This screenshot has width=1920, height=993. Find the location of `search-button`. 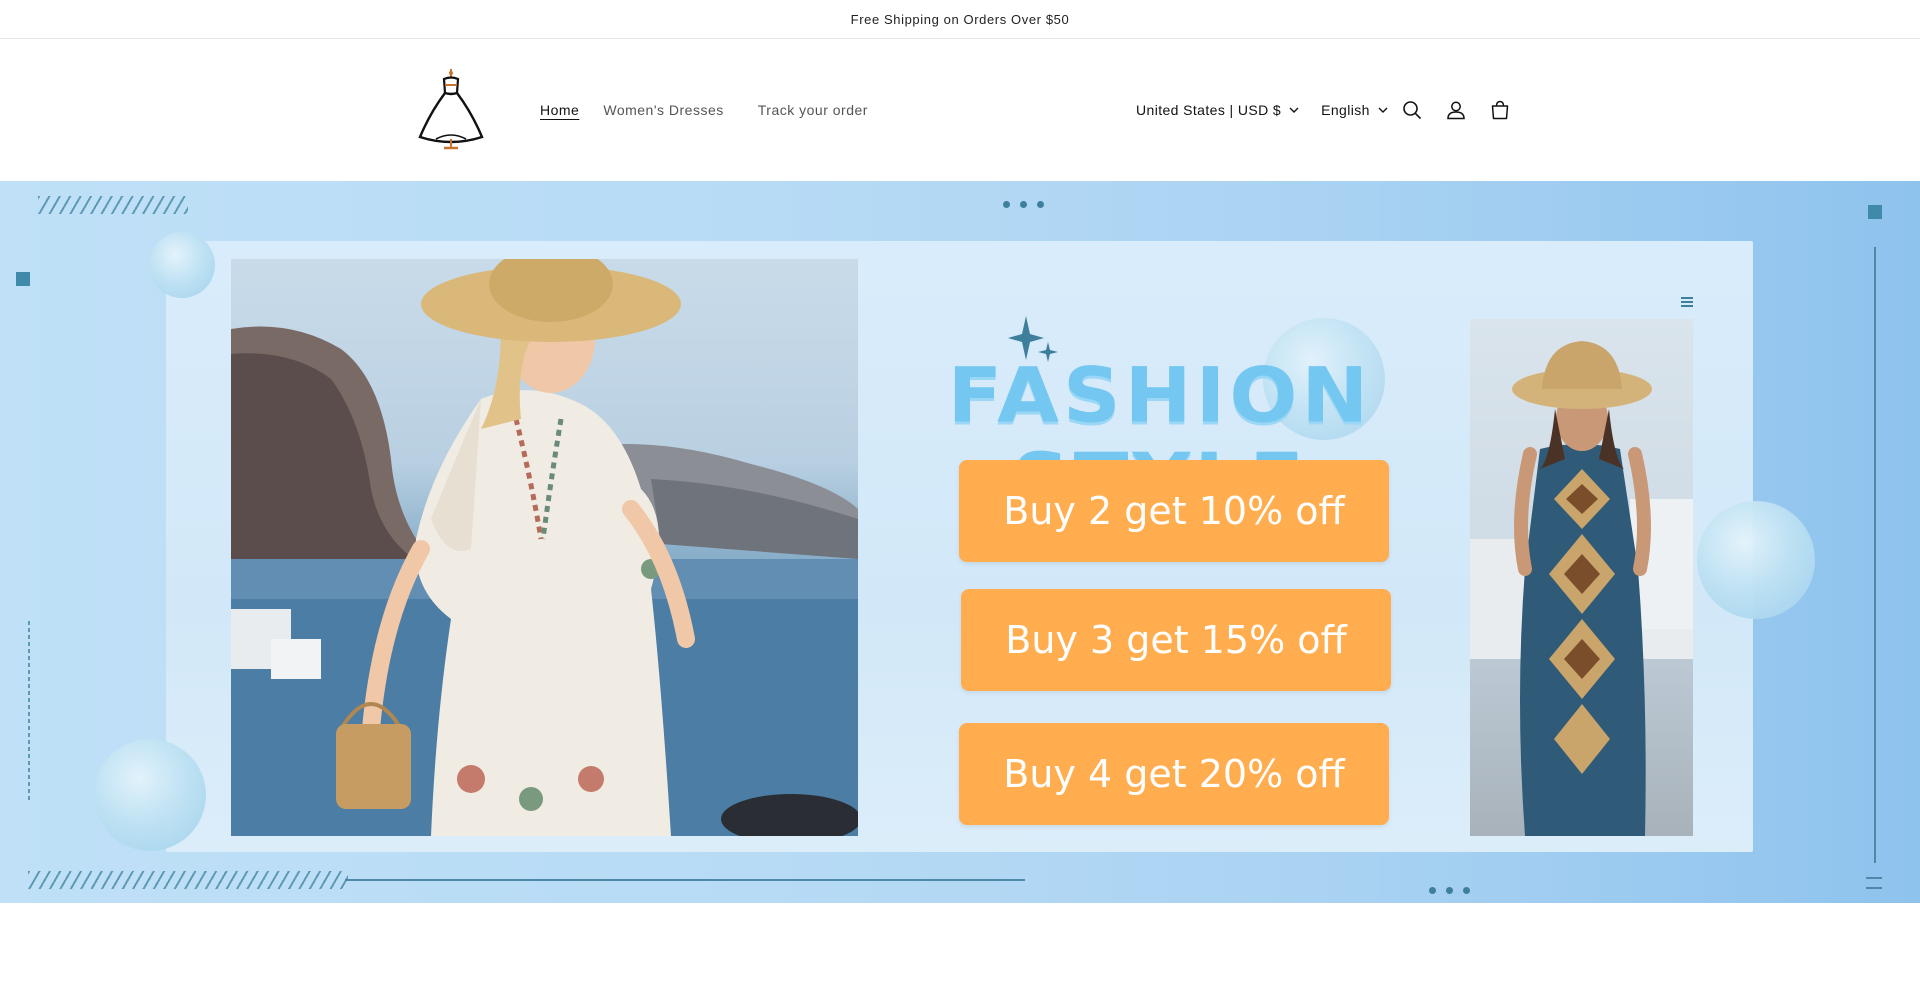

search-button is located at coordinates (1412, 110).